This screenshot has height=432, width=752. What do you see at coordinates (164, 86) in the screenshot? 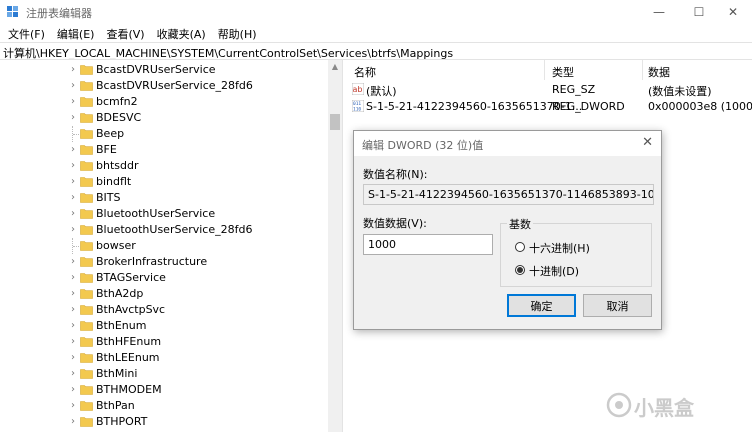
I see `tree-item: › BcastDVRUserService_28fd6` at bounding box center [164, 86].